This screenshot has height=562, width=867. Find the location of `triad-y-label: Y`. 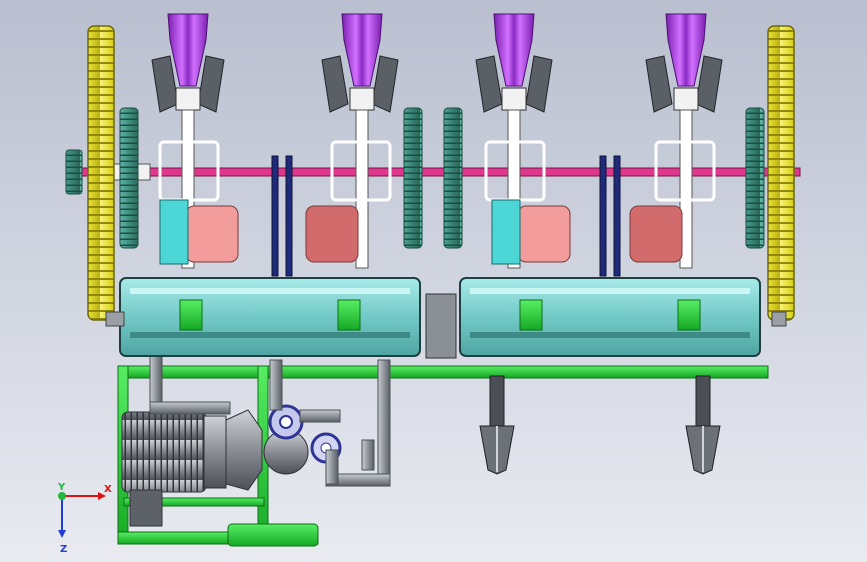

triad-y-label: Y is located at coordinates (61, 487).